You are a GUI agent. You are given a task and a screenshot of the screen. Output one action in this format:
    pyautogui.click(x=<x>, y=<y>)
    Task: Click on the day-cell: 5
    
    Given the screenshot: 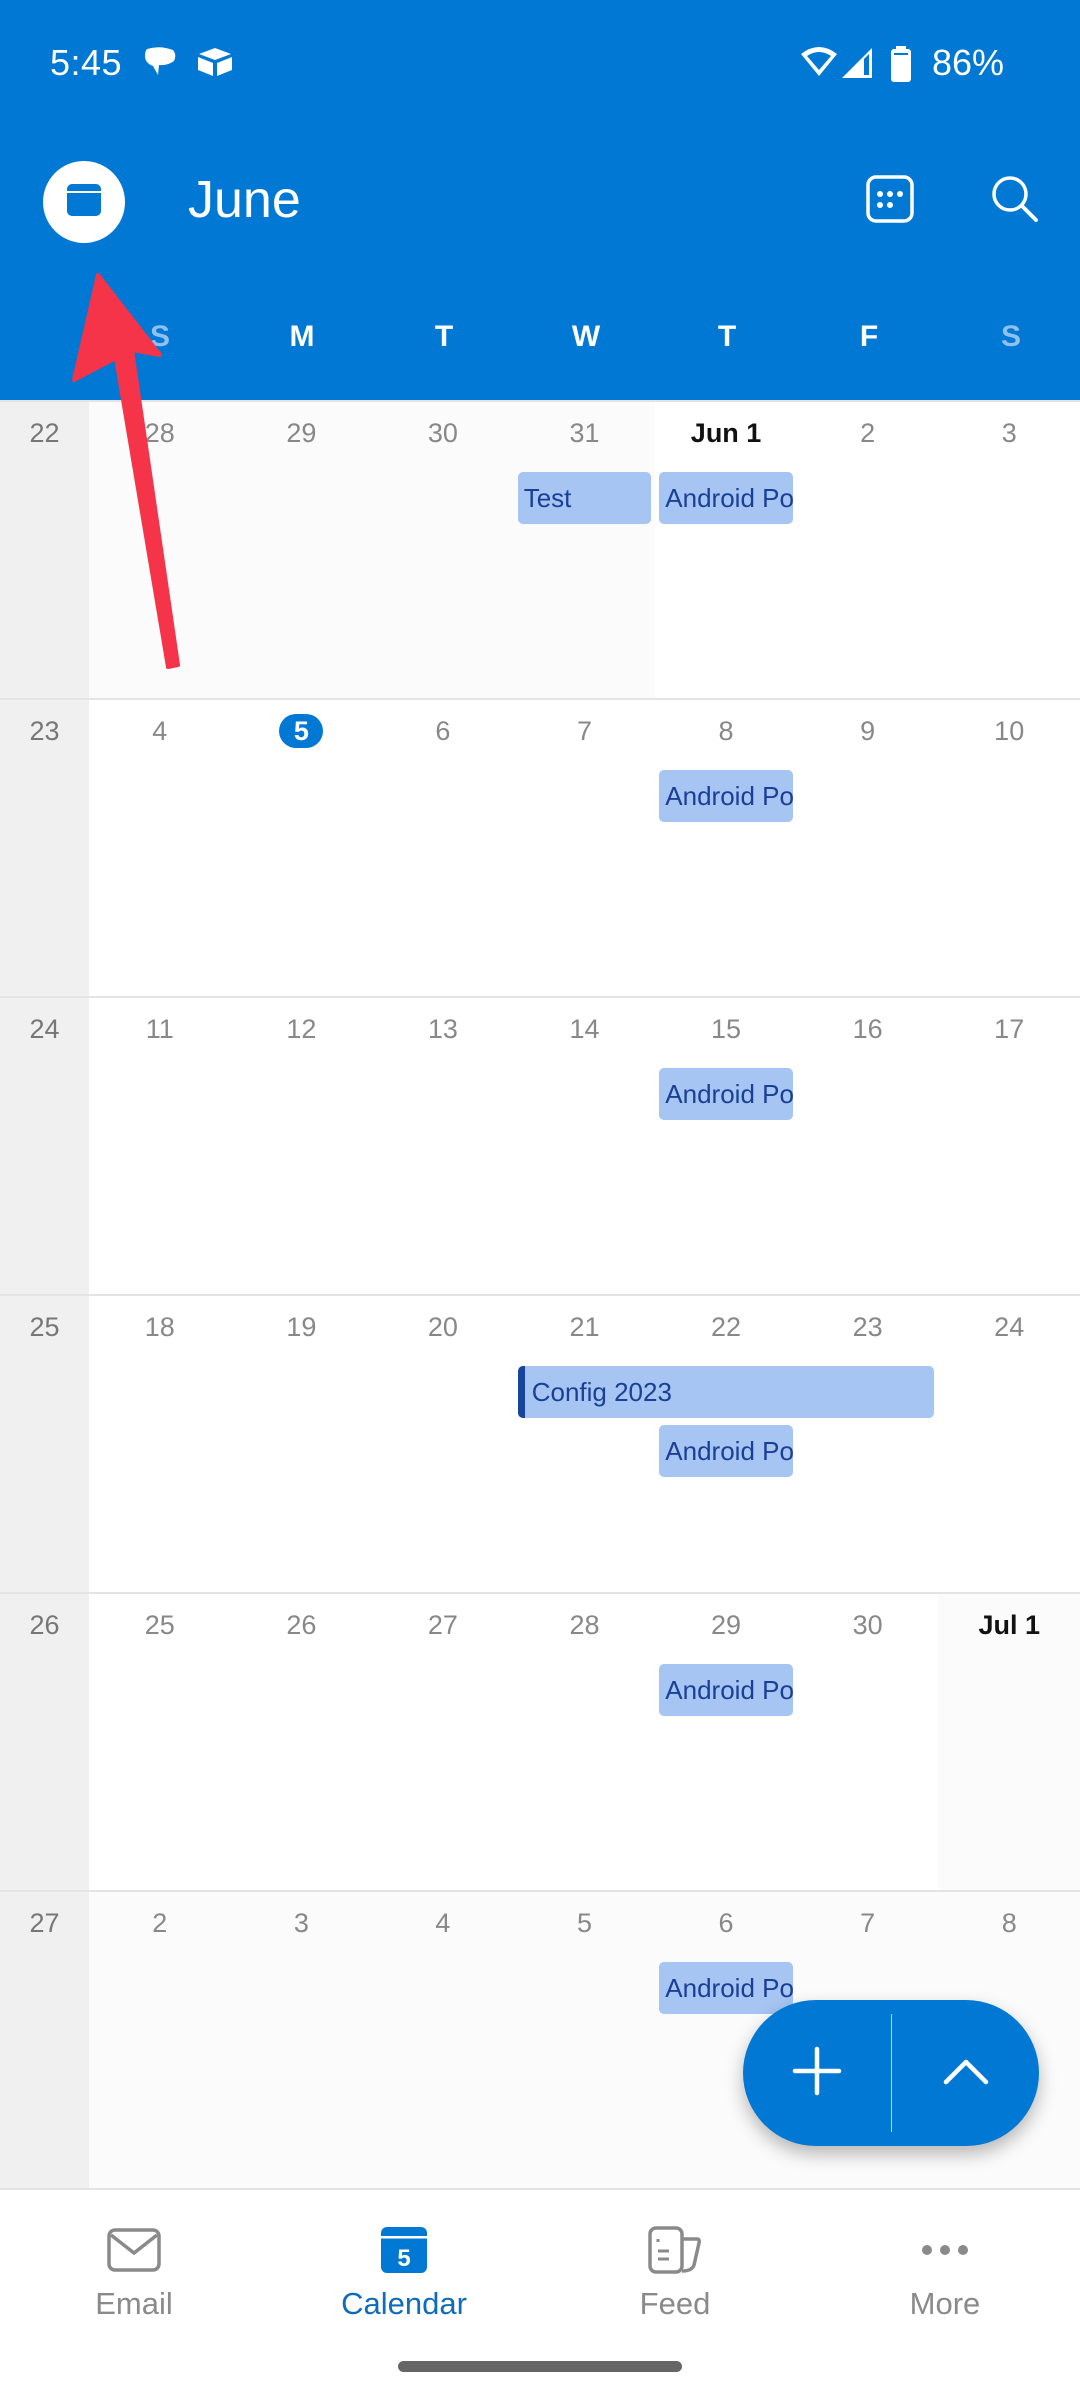 What is the action you would take?
    pyautogui.click(x=584, y=2040)
    